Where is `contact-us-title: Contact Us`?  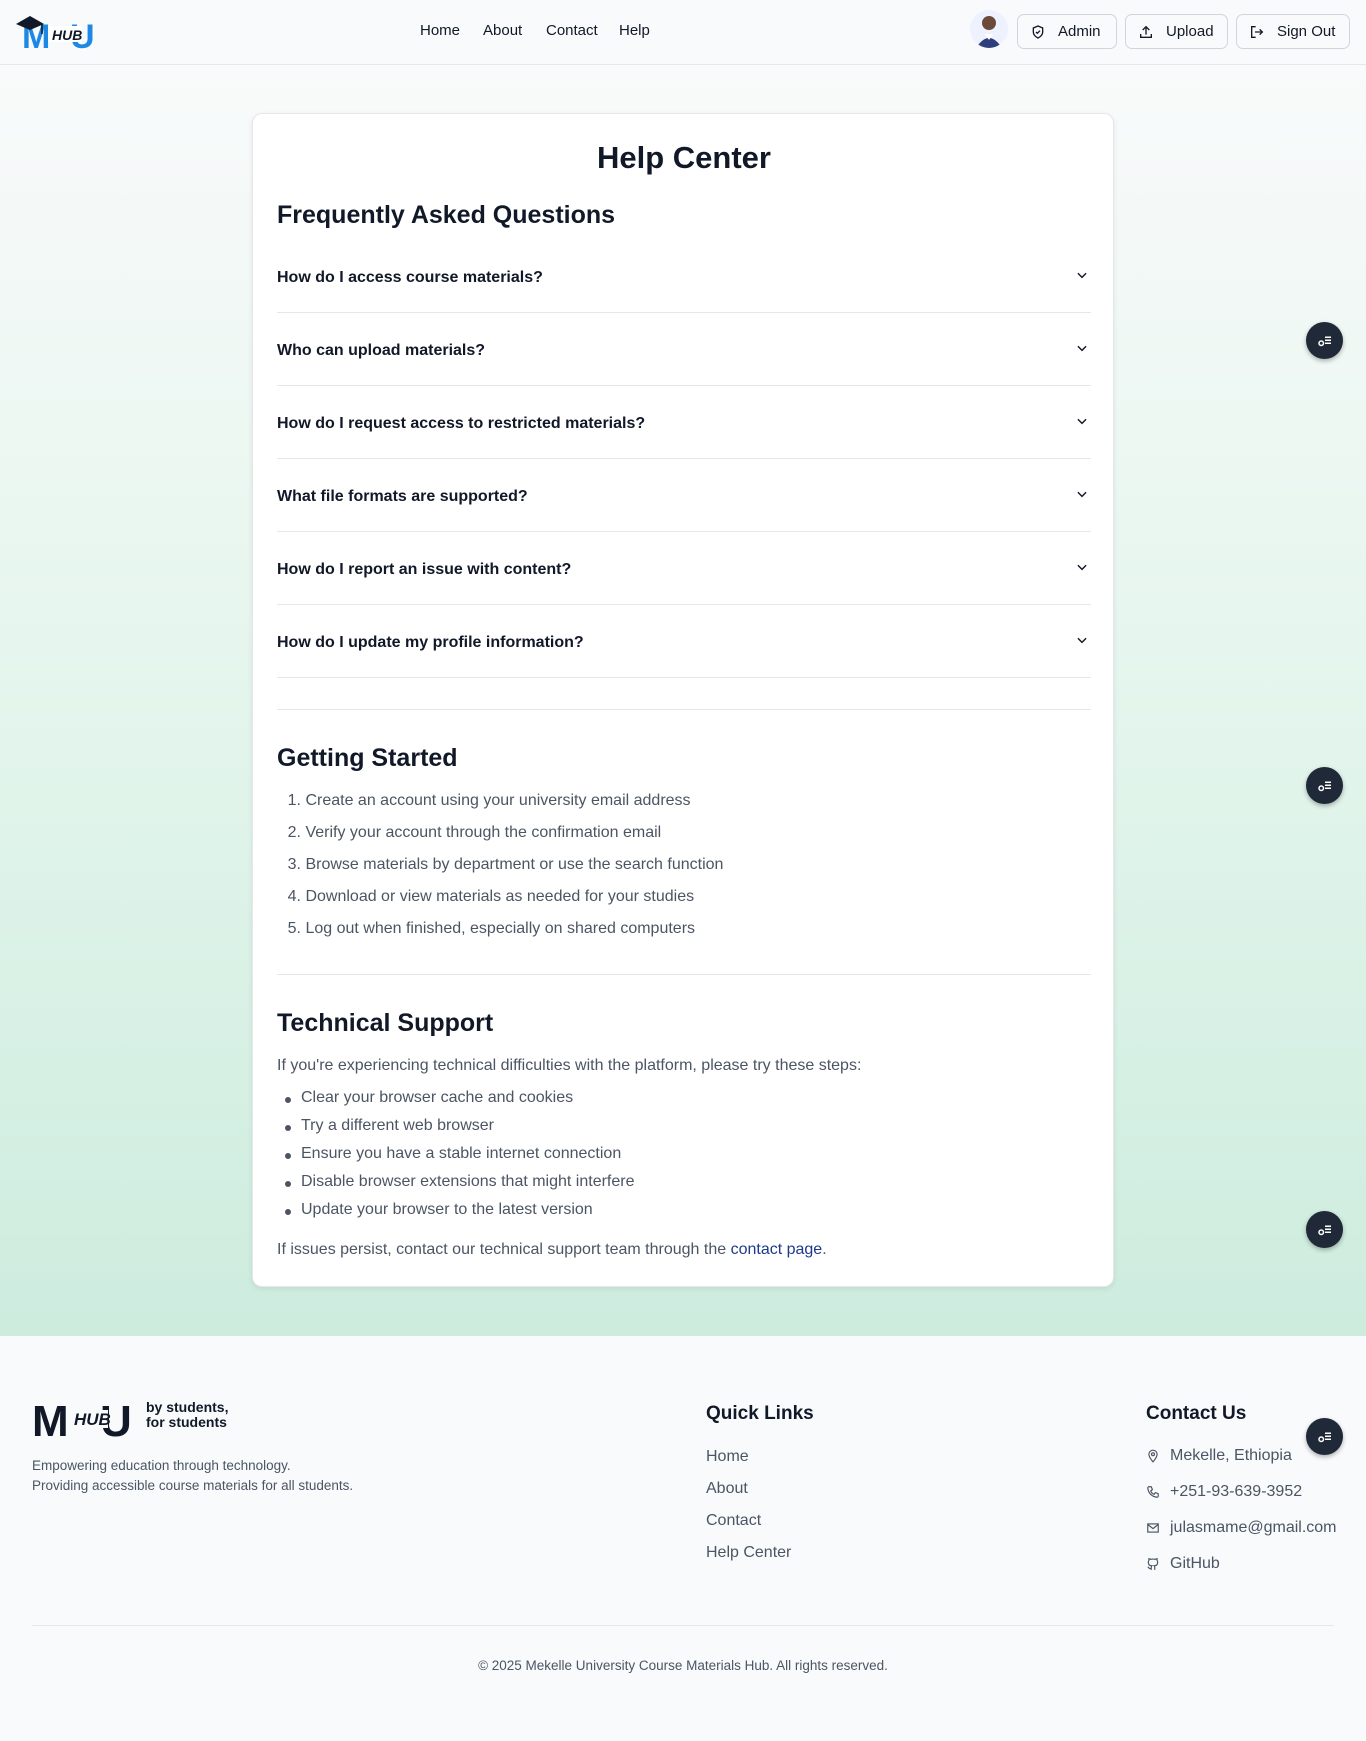 contact-us-title: Contact Us is located at coordinates (1196, 1413).